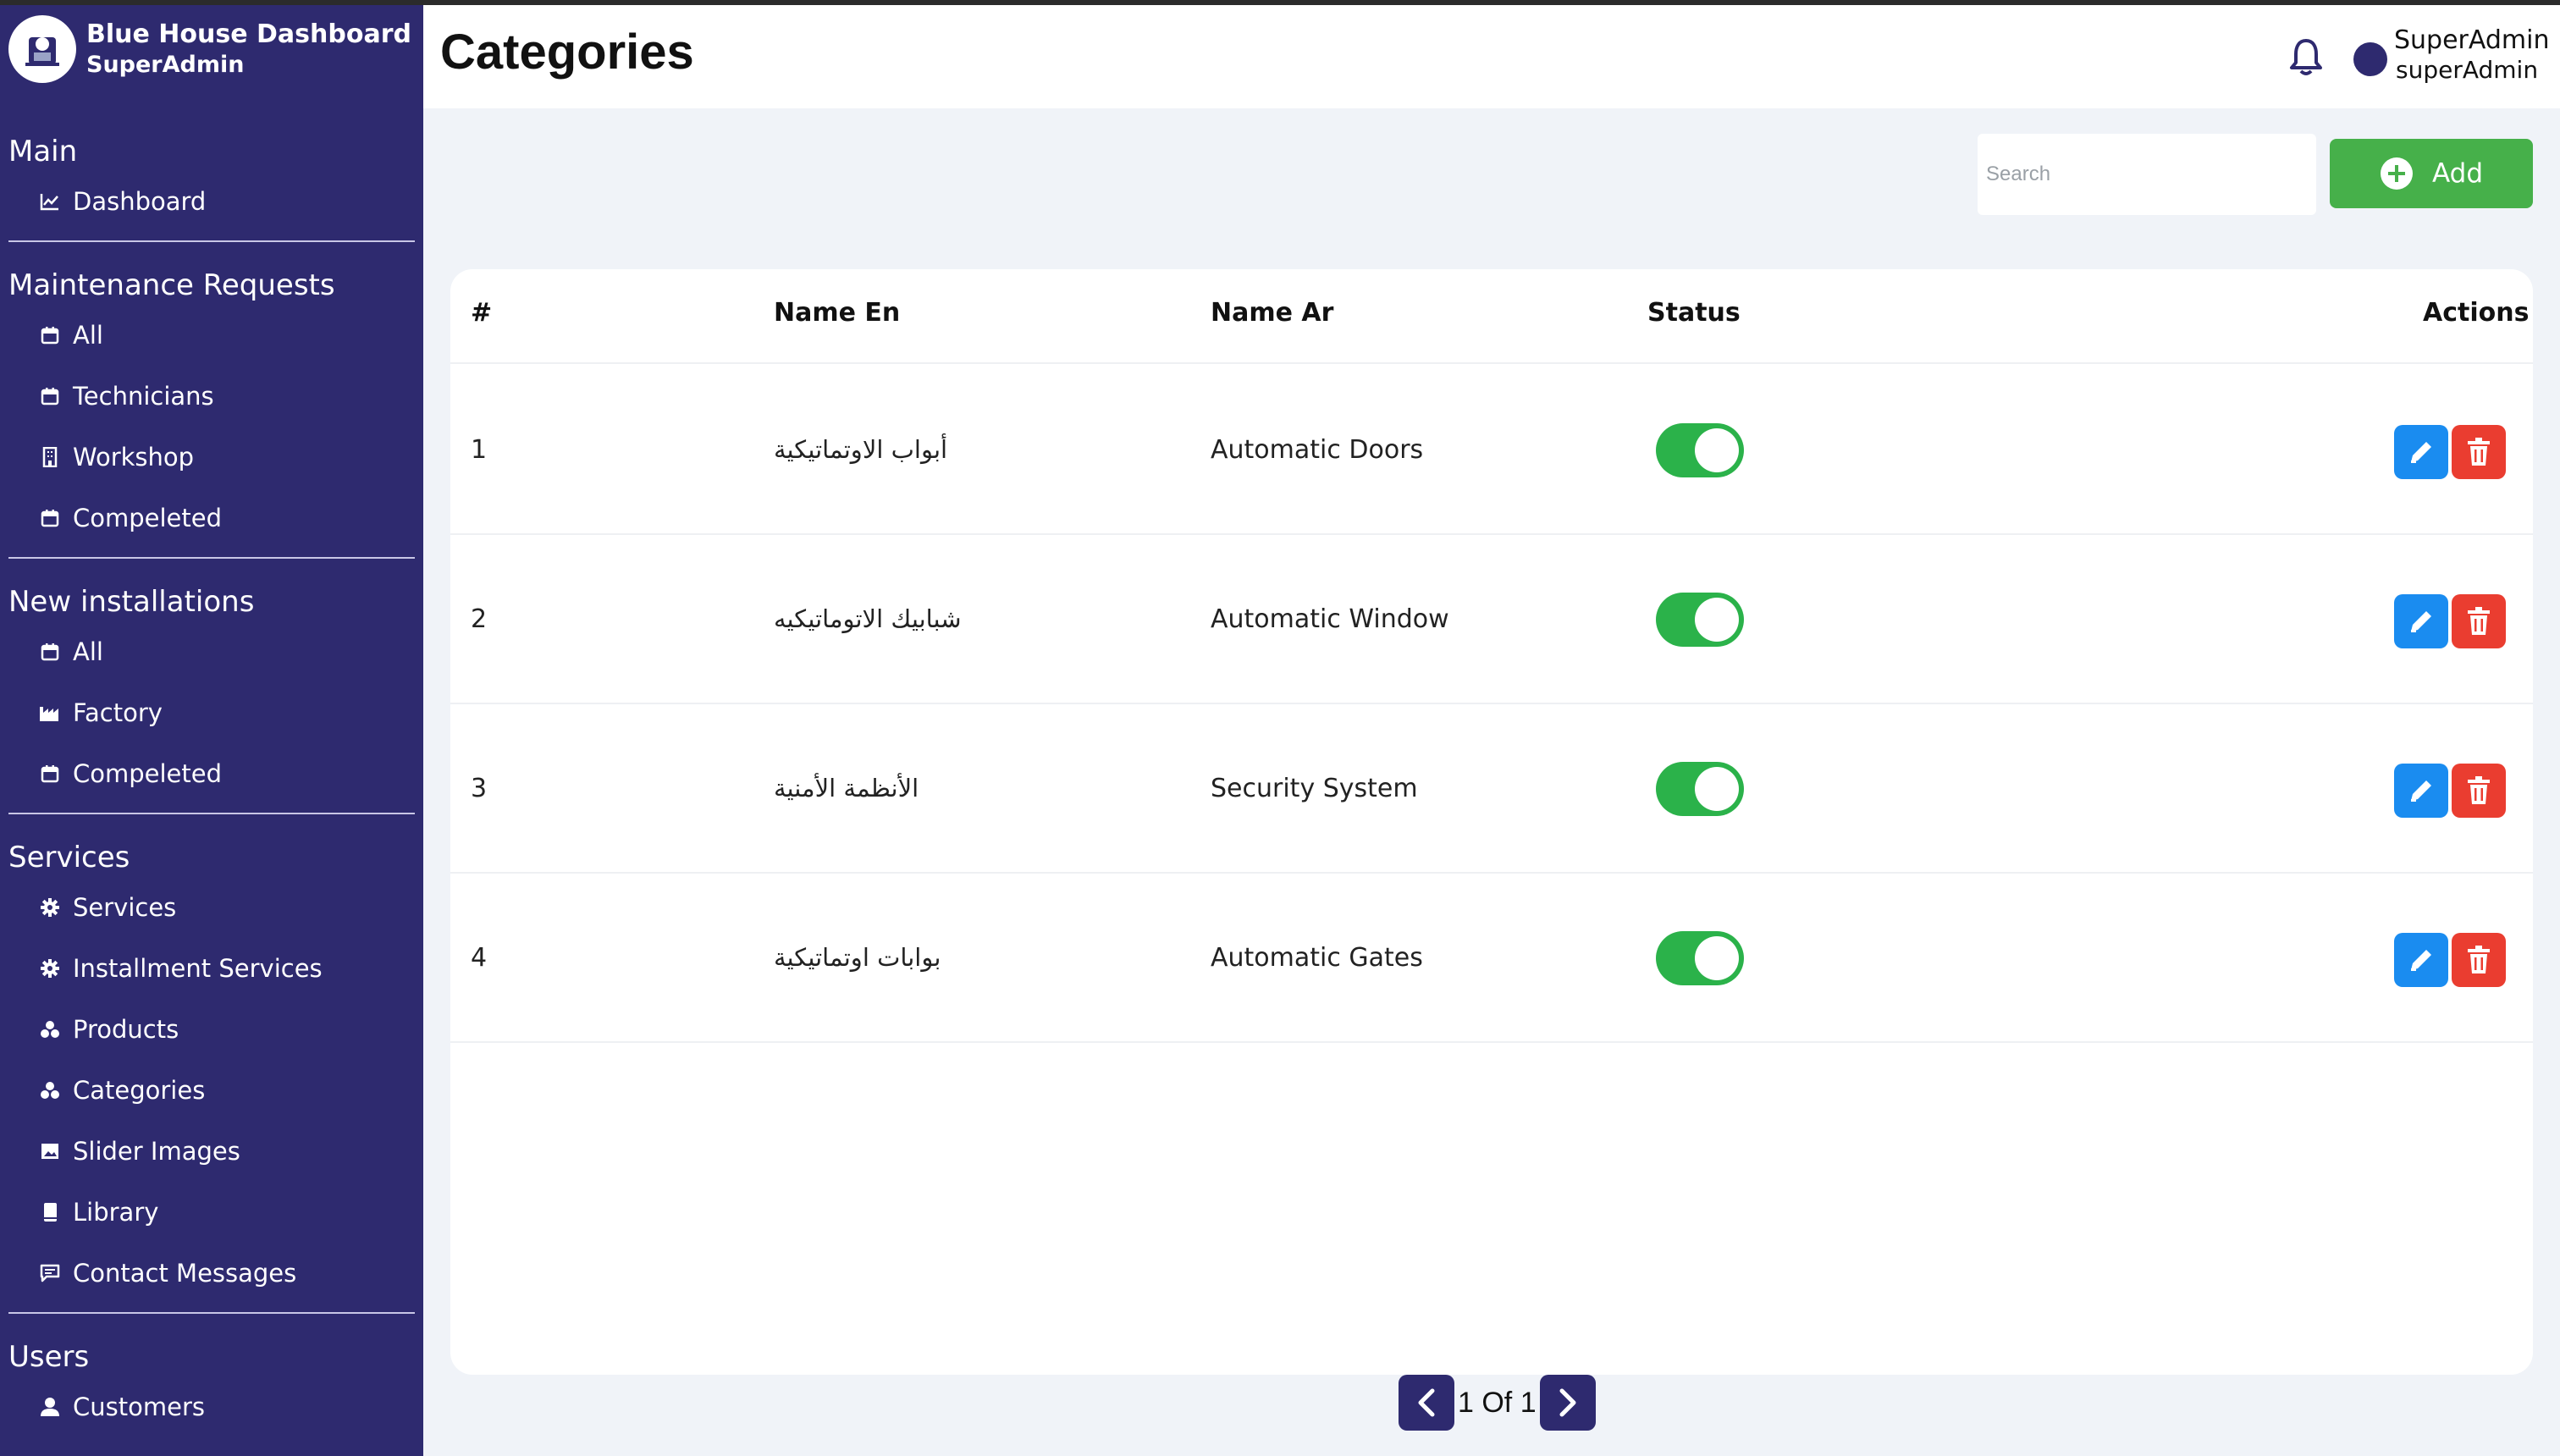 Image resolution: width=2560 pixels, height=1456 pixels. I want to click on column-header-actions: Actions, so click(2476, 313).